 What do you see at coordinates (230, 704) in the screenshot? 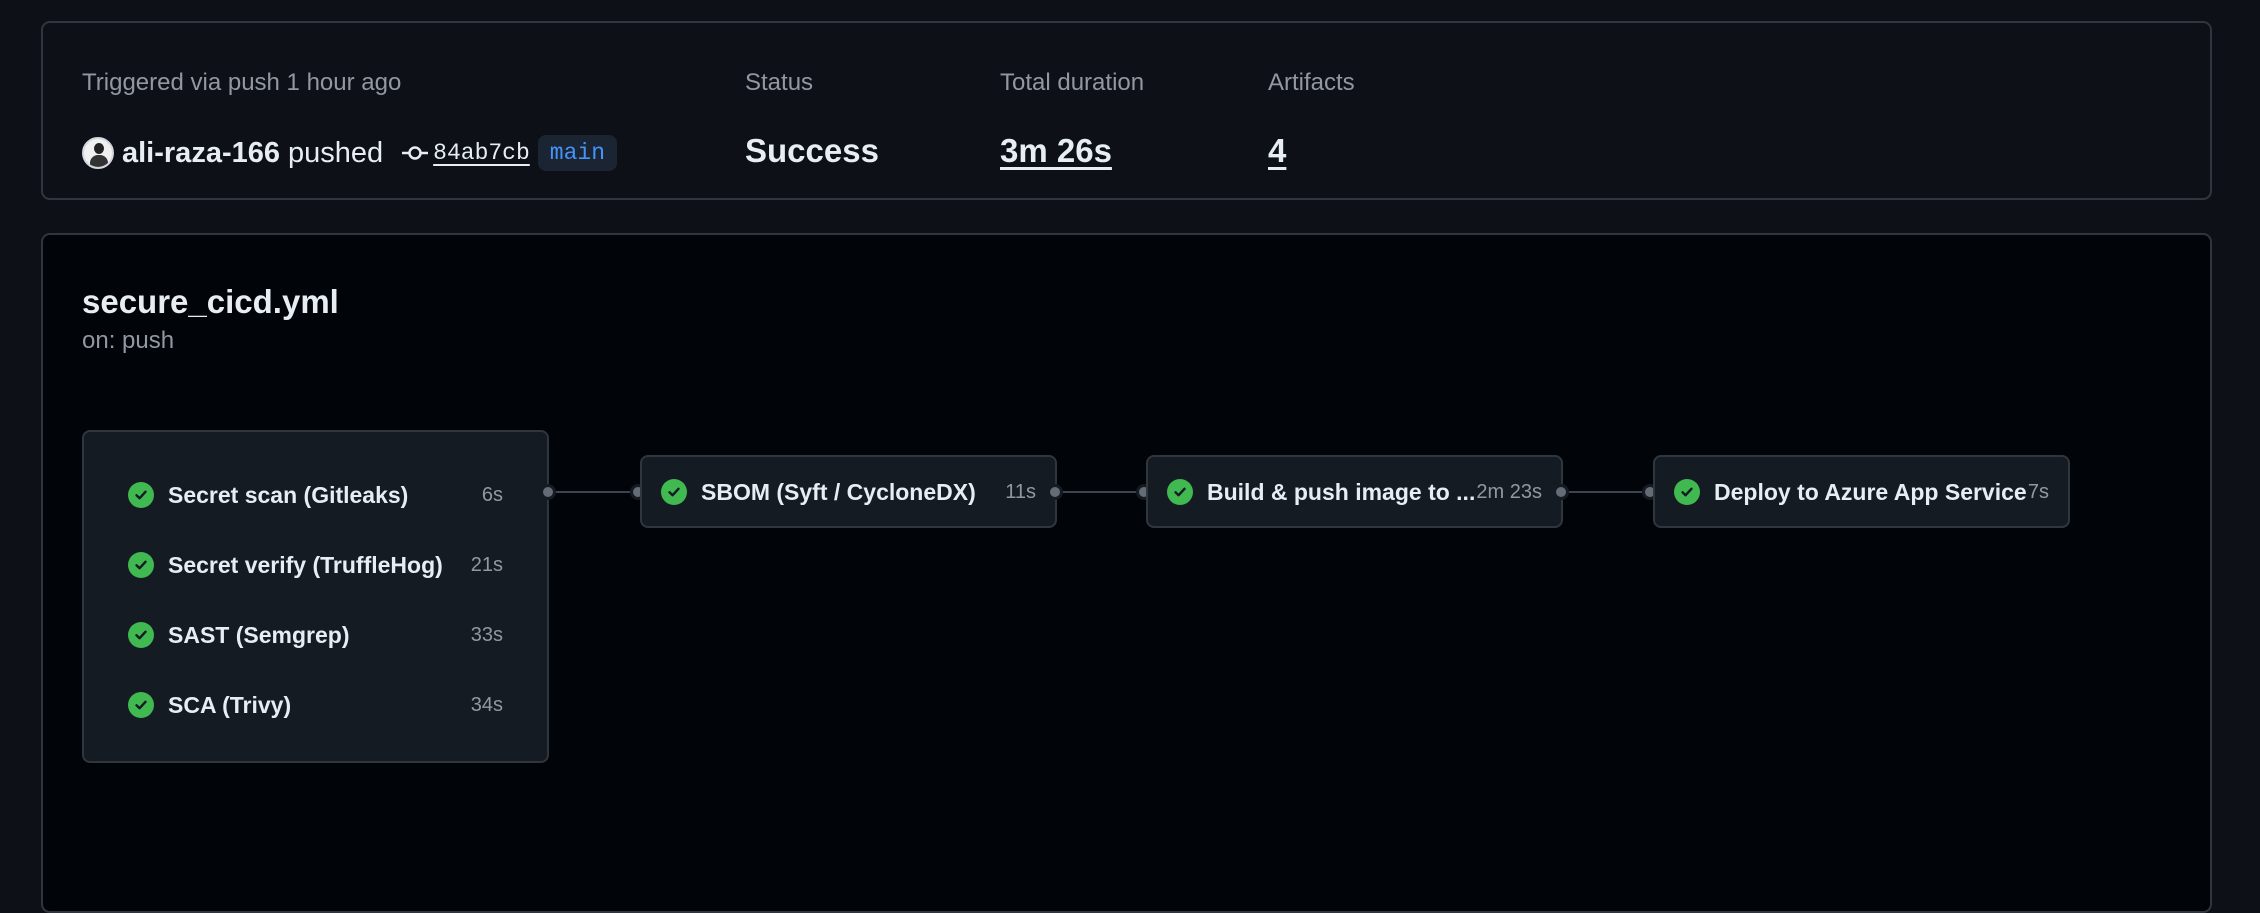
I see `job-name: SCA (Trivy)` at bounding box center [230, 704].